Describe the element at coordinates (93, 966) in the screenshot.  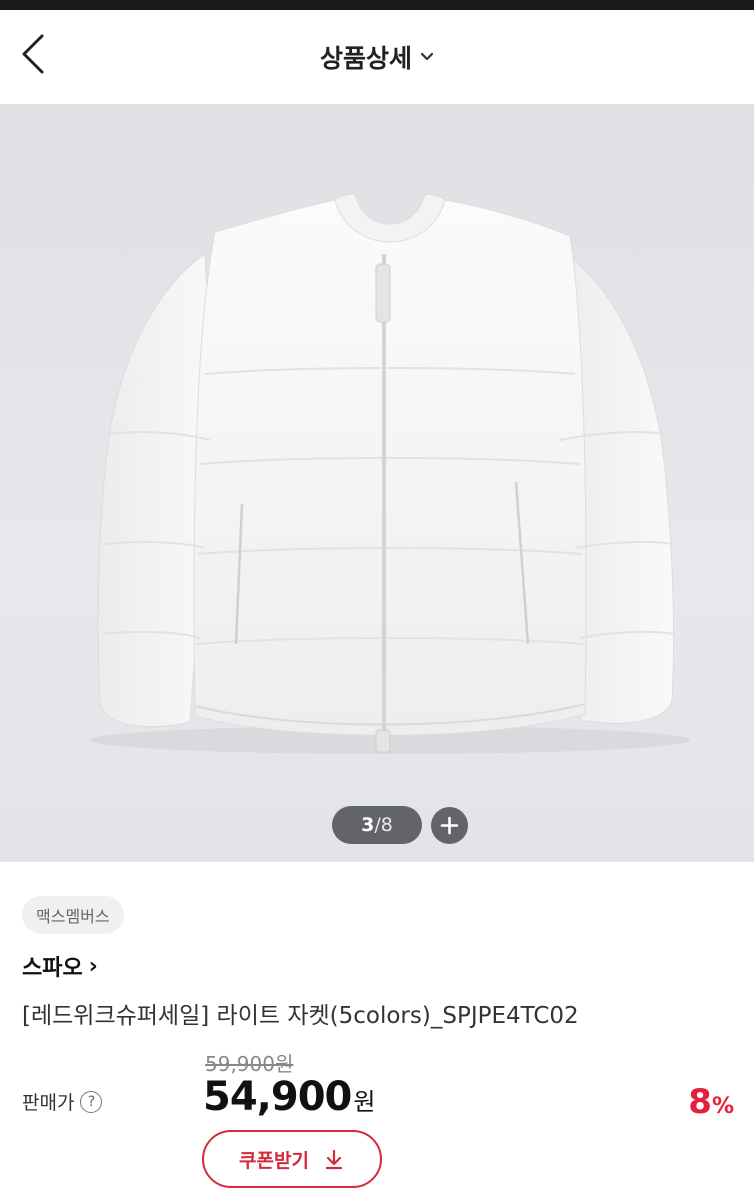
I see `chevron-right-icon: ›` at that location.